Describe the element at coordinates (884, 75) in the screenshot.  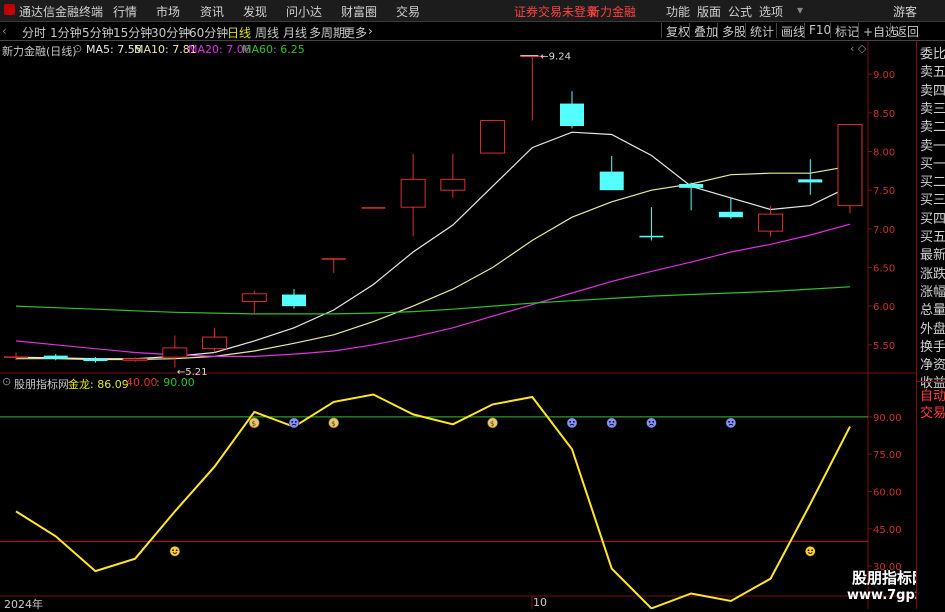
I see `price-tick-label: 9.00` at that location.